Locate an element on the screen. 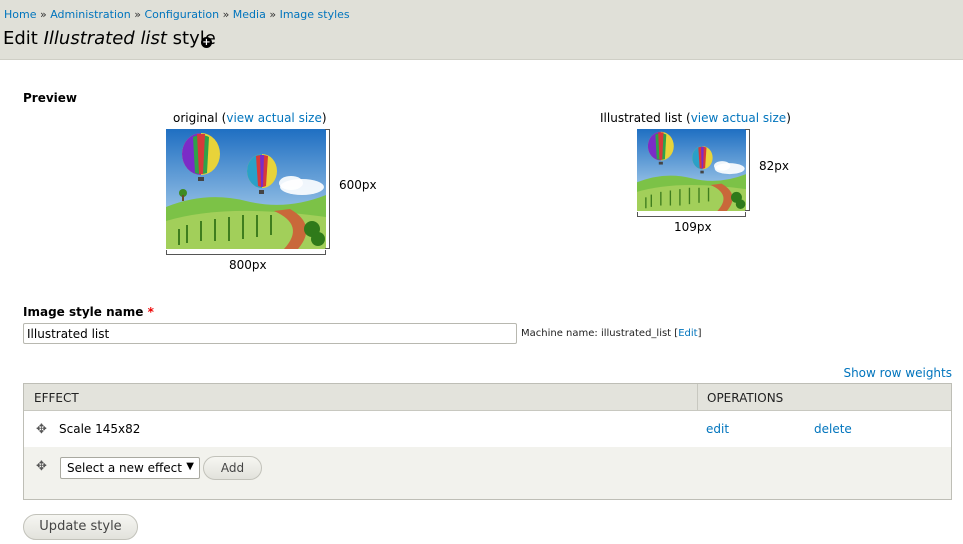 The height and width of the screenshot is (544, 963). original-caption: original (view actual size) is located at coordinates (250, 118).